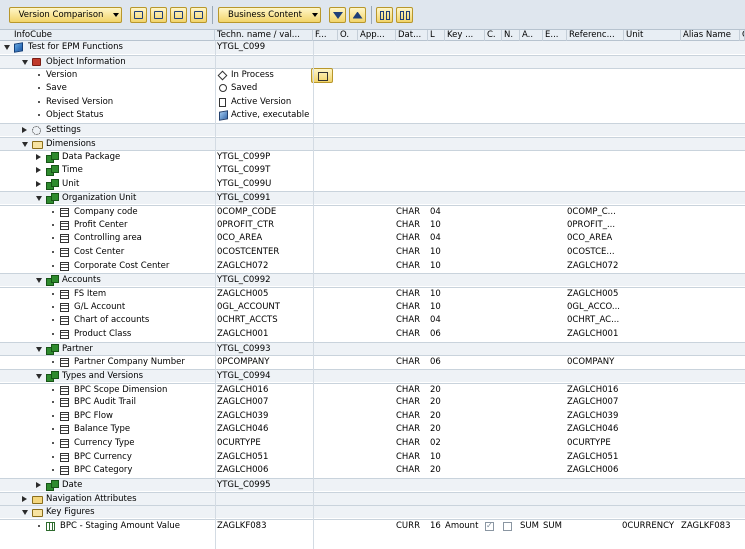 The image size is (745, 549). What do you see at coordinates (372, 334) in the screenshot?
I see `tree-row: Product Class ZAGLCH001 CHAR 06 ZAGLCH001` at bounding box center [372, 334].